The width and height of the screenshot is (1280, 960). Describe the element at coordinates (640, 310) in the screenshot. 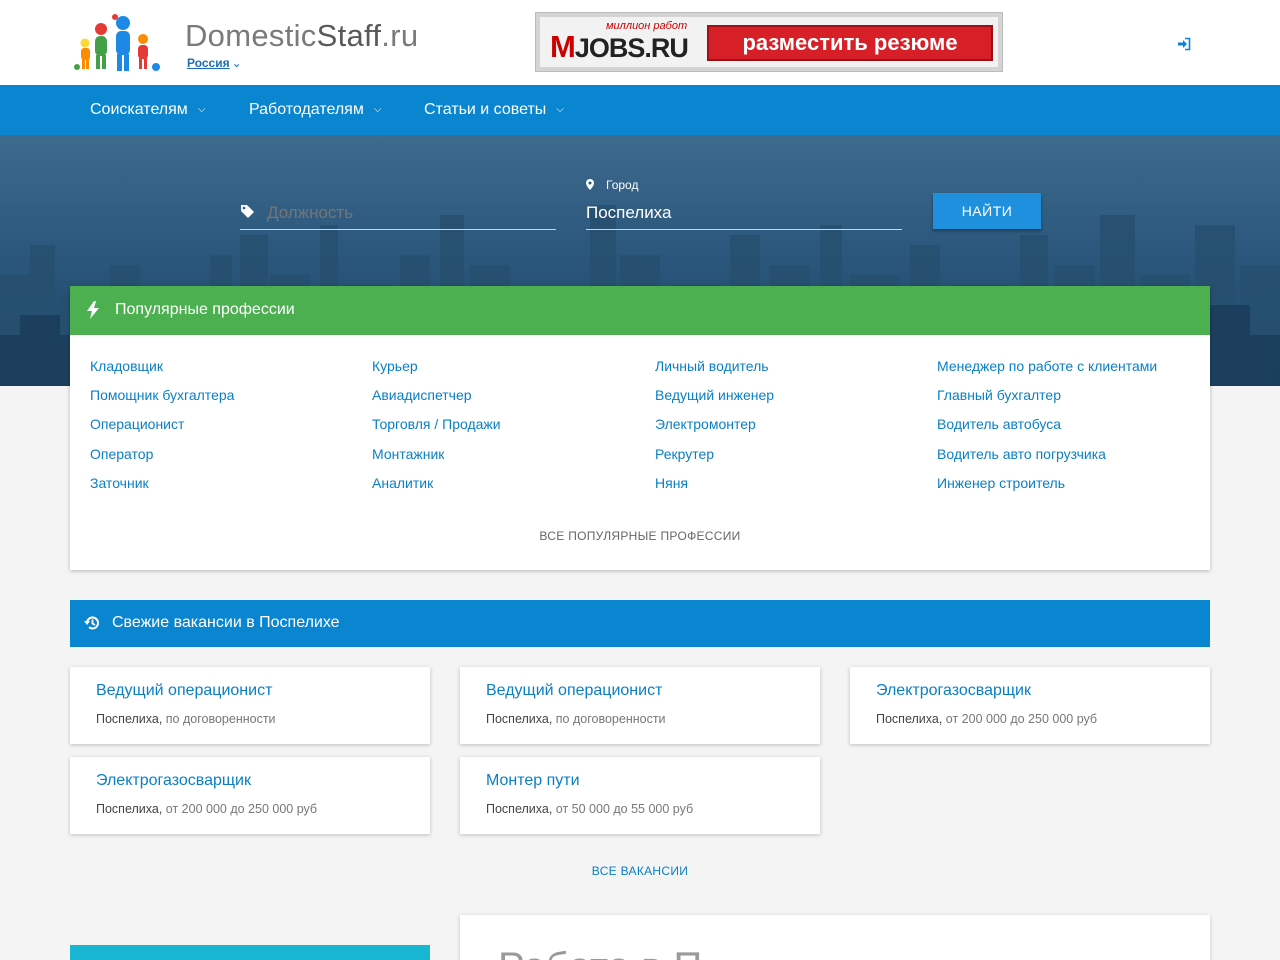

I see `popular-professions-header: Популярные профессии` at that location.